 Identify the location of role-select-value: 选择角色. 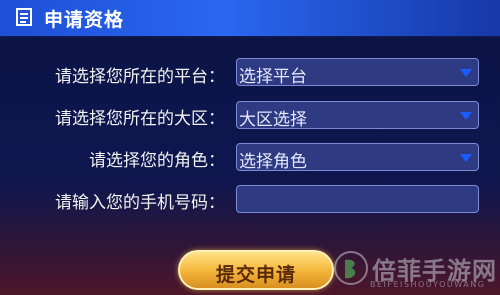
(273, 162).